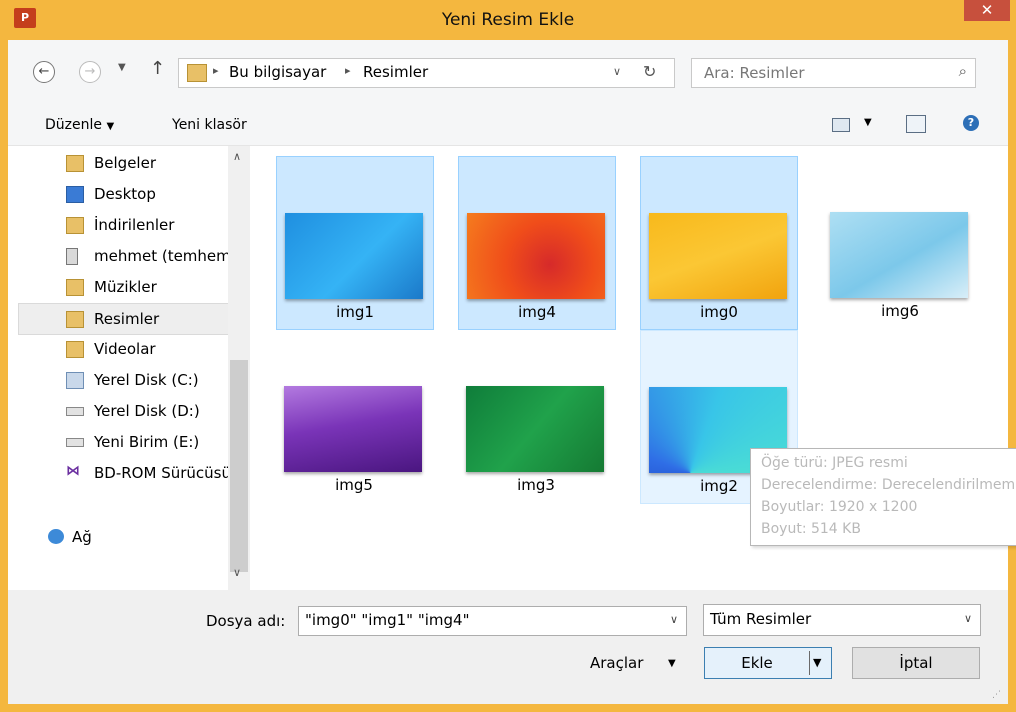 Image resolution: width=1016 pixels, height=712 pixels. I want to click on nav-item-pictures: Resimler, so click(125, 319).